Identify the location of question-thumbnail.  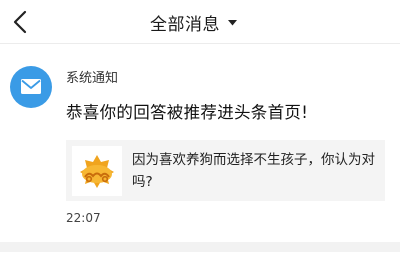
(97, 171).